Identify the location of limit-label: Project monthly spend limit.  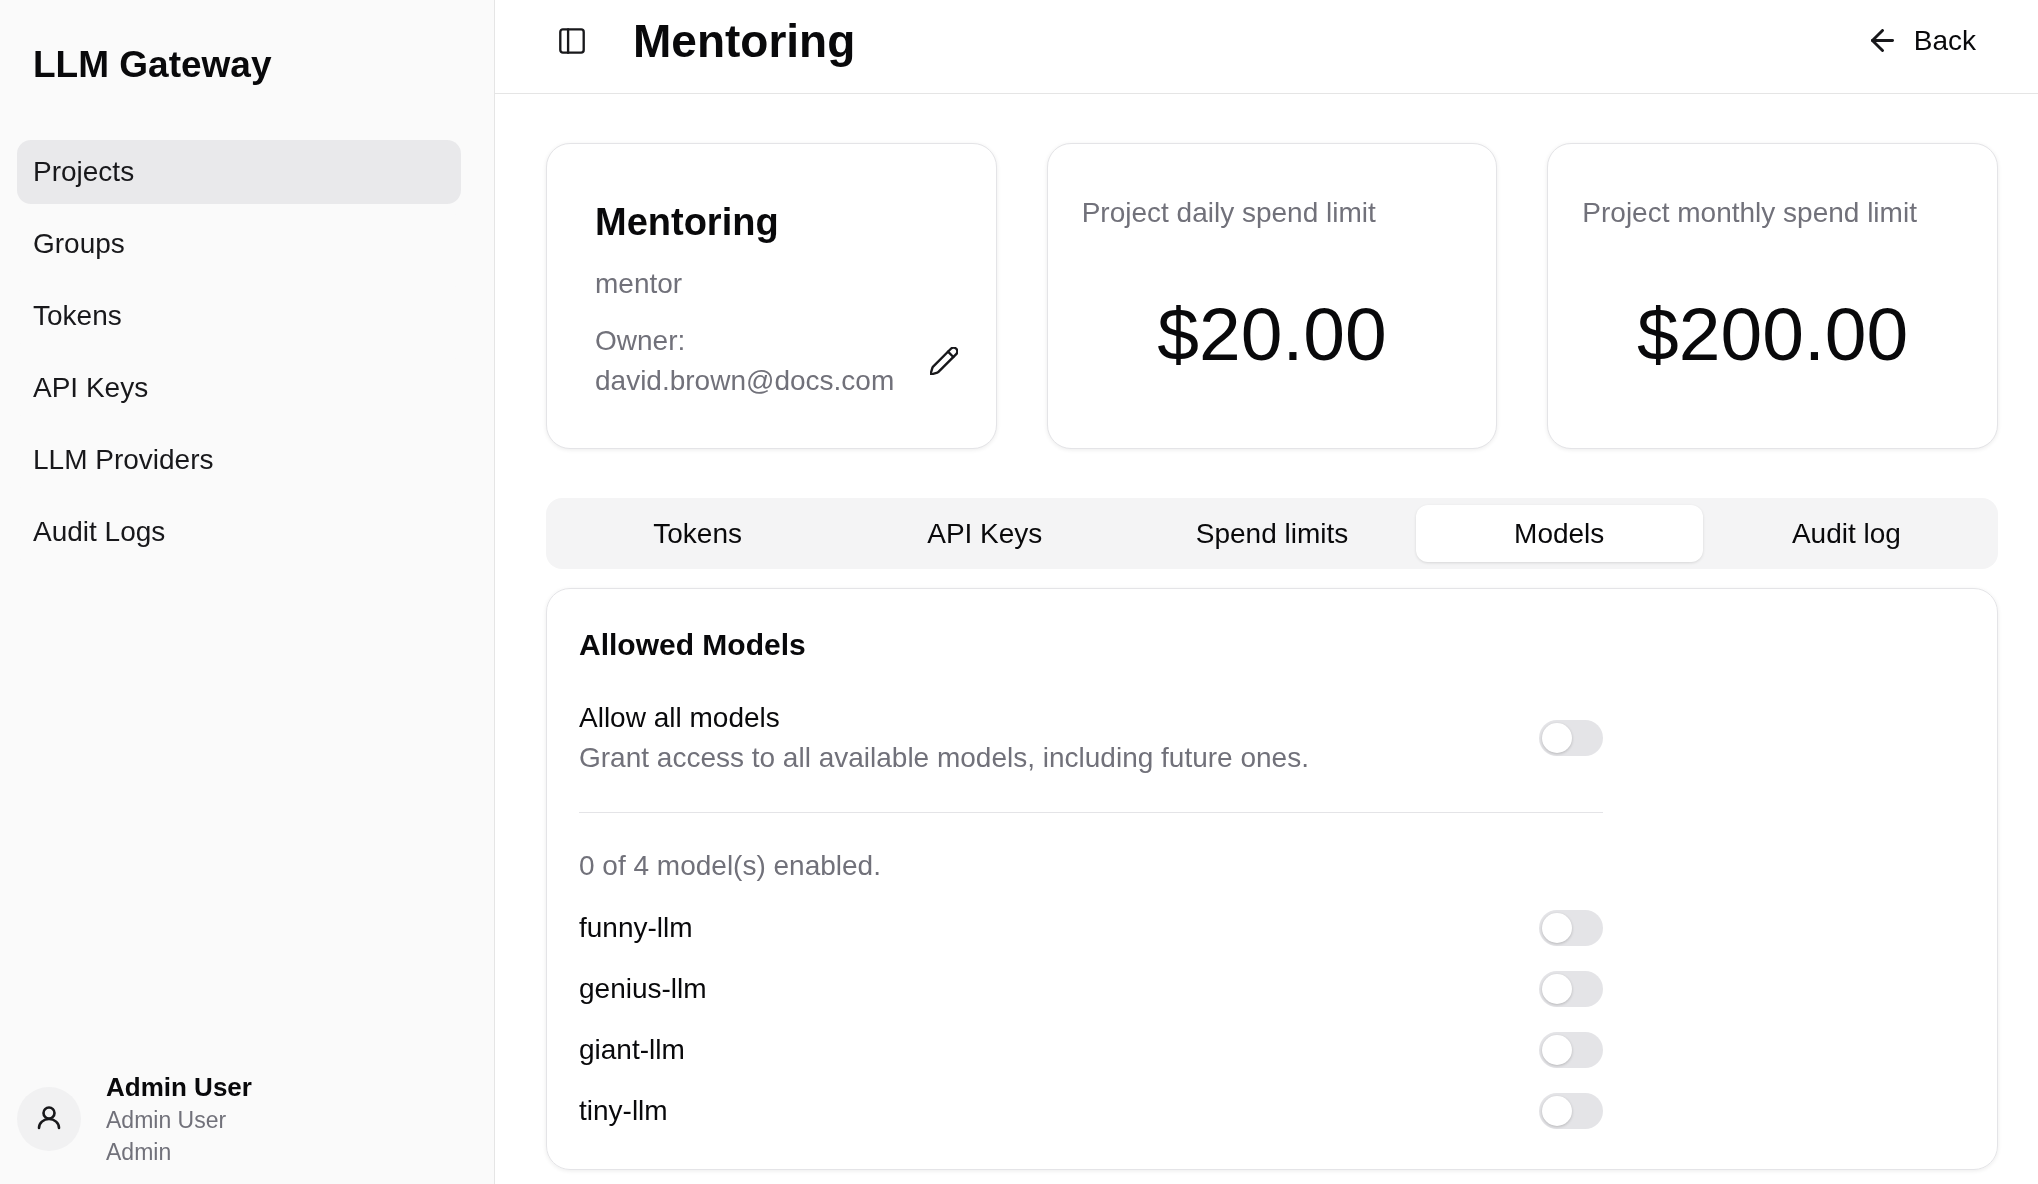
(1750, 213).